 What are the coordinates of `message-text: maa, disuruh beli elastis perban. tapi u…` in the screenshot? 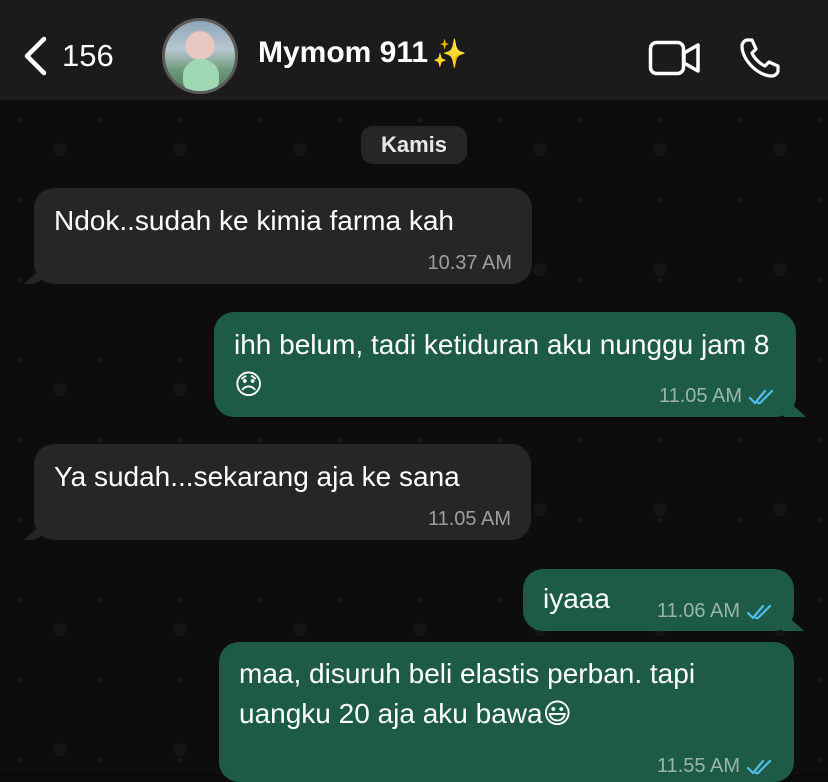 It's located at (506, 694).